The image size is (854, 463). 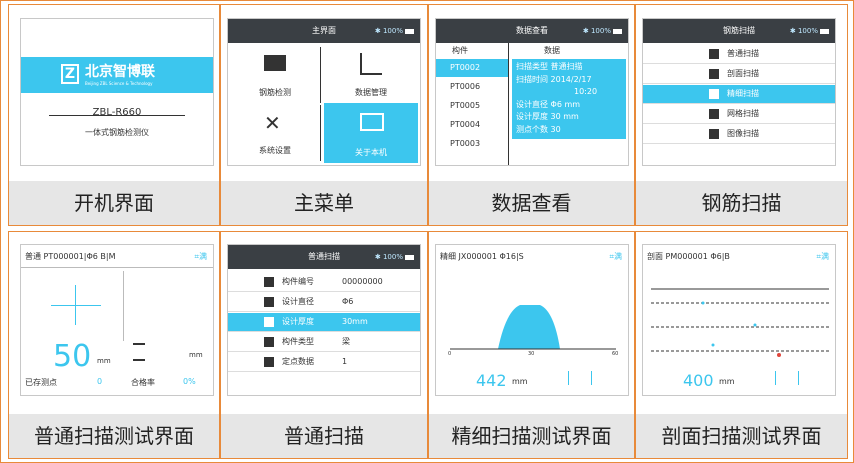 What do you see at coordinates (117, 112) in the screenshot?
I see `boot-model: ZBL-R660` at bounding box center [117, 112].